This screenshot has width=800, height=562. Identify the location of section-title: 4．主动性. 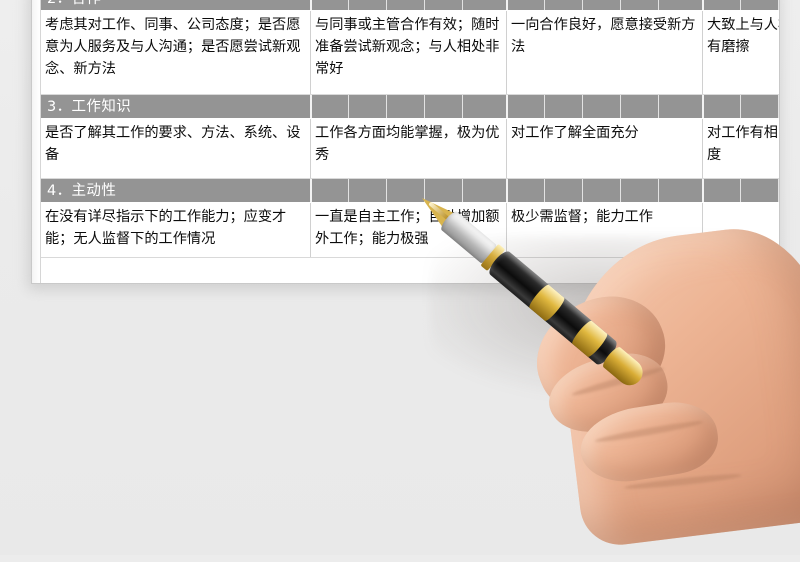
(82, 191).